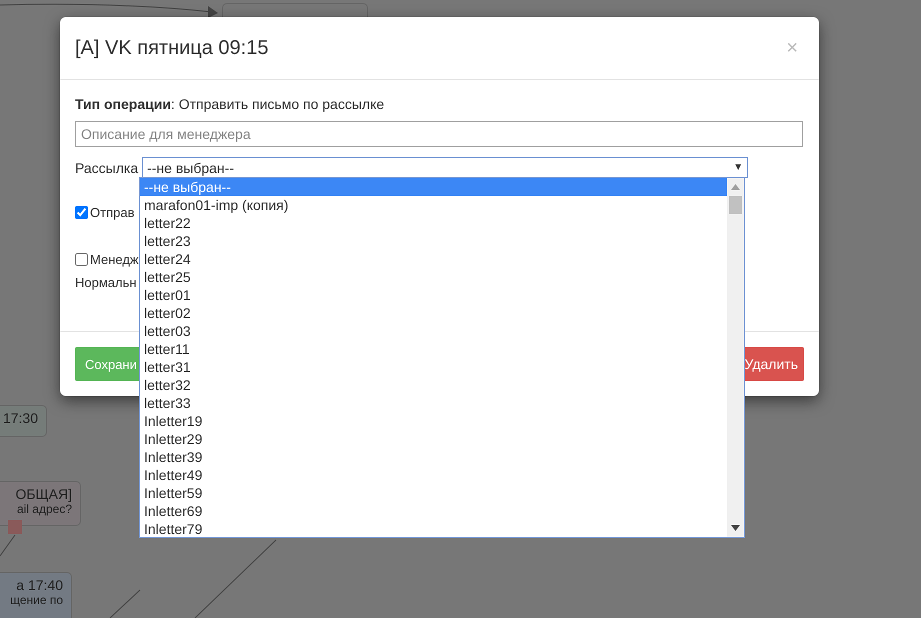 The image size is (921, 618). What do you see at coordinates (433, 259) in the screenshot?
I see `dropdown-option: letter24` at bounding box center [433, 259].